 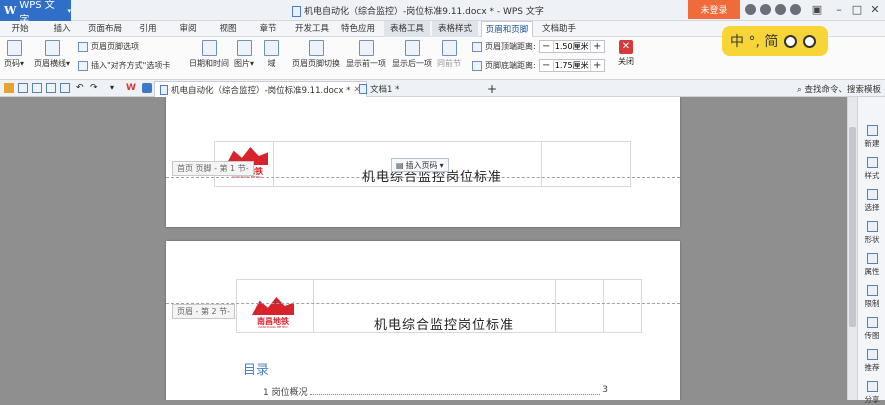 What do you see at coordinates (871, 393) in the screenshot?
I see `panel-share: 分享` at bounding box center [871, 393].